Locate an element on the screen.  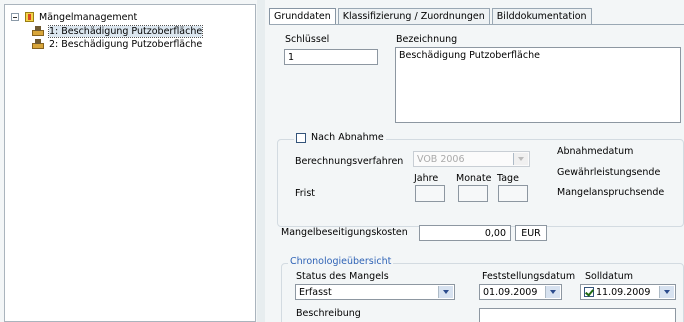
chronologie-label: Chronologieübersicht is located at coordinates (341, 261).